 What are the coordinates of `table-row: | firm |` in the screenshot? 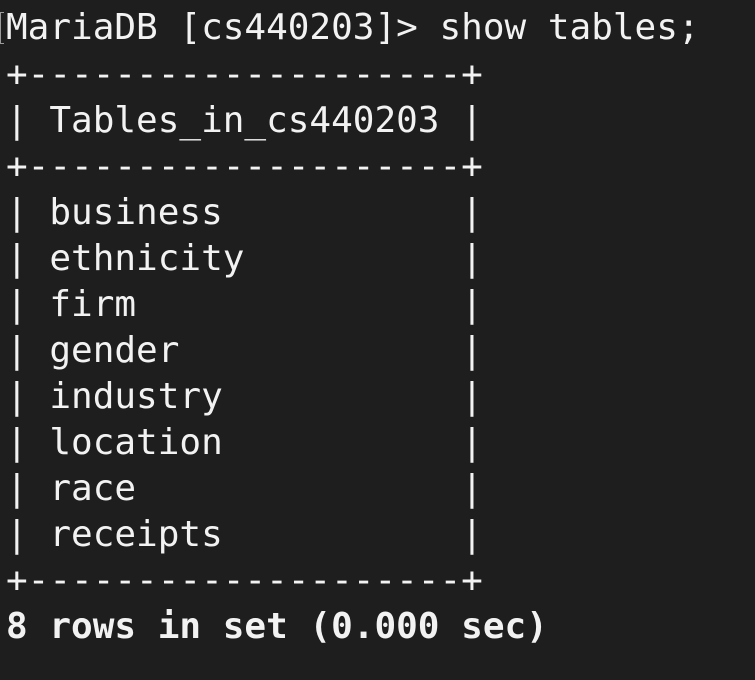 It's located at (244, 304).